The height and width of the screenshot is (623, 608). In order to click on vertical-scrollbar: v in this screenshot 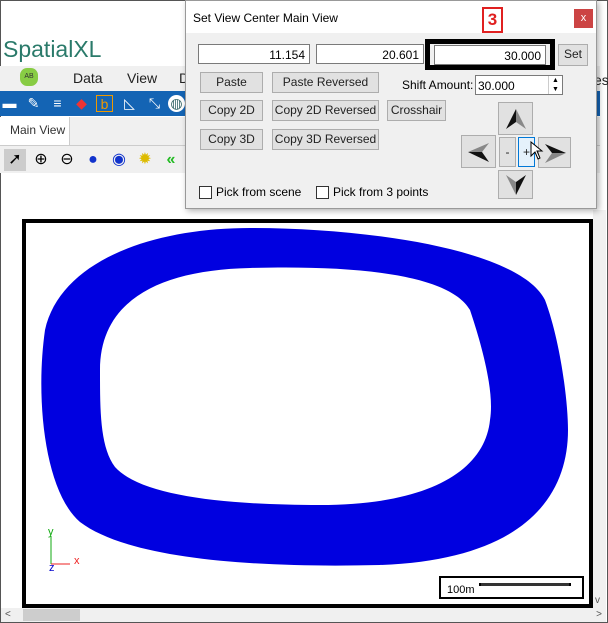, I will do `click(599, 409)`.